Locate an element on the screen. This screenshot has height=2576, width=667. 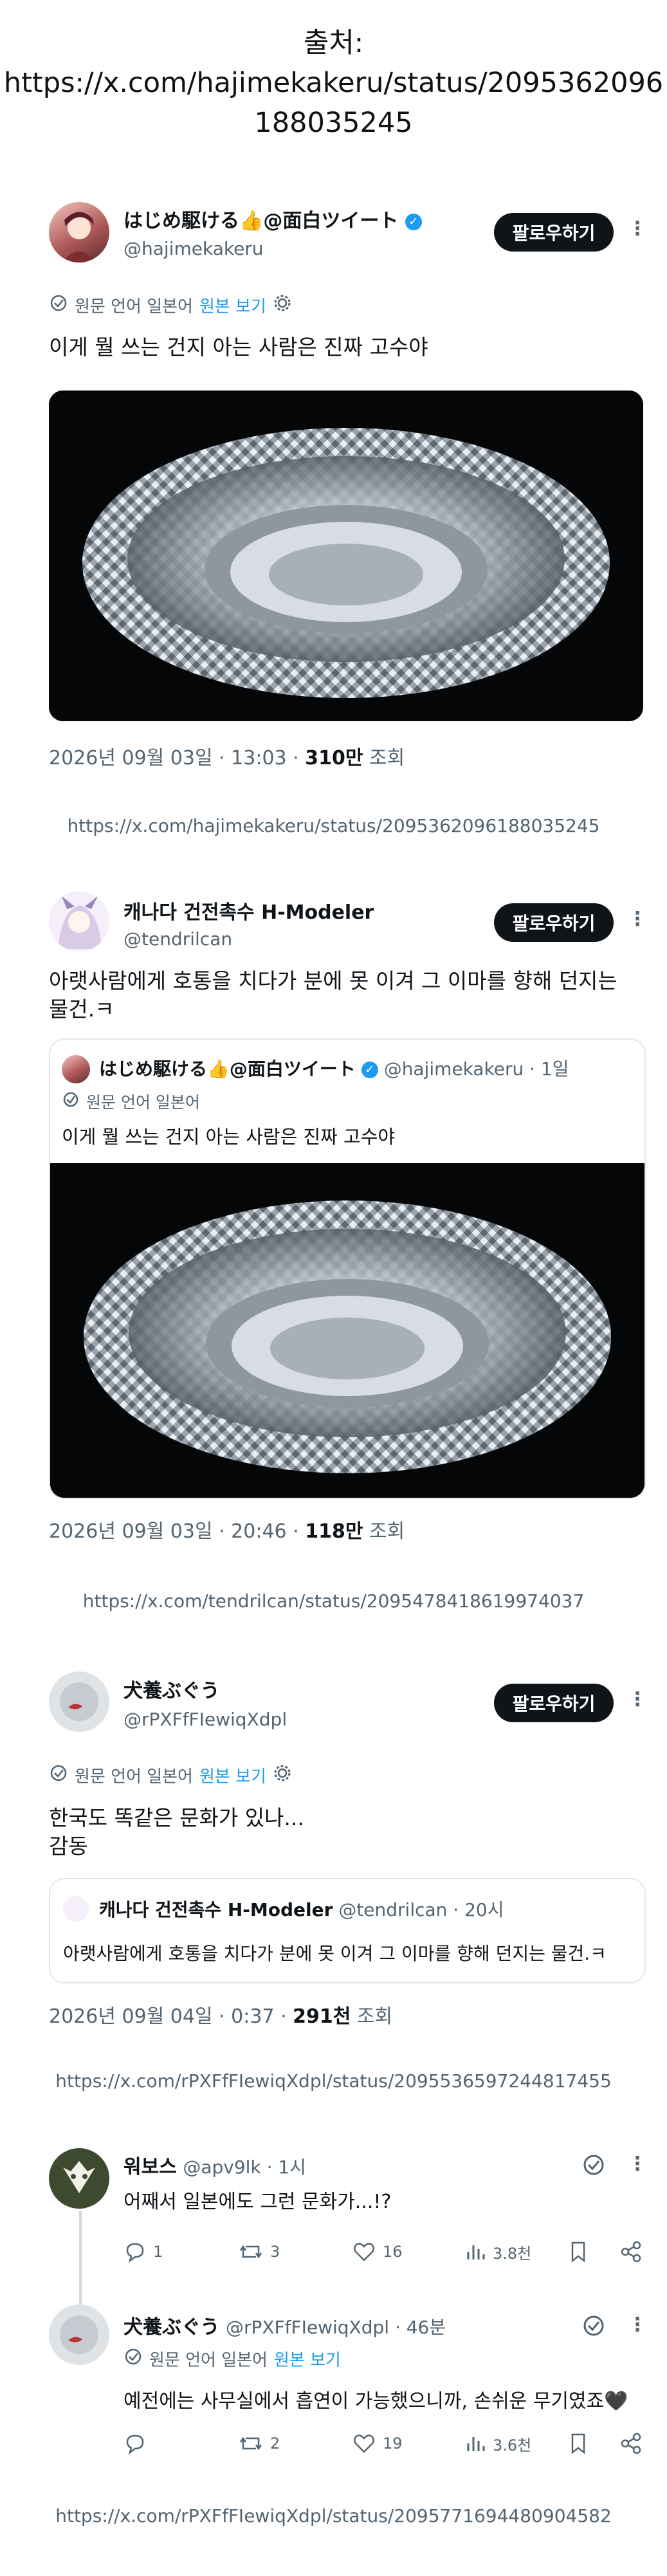
like-count: 19 is located at coordinates (393, 2443).